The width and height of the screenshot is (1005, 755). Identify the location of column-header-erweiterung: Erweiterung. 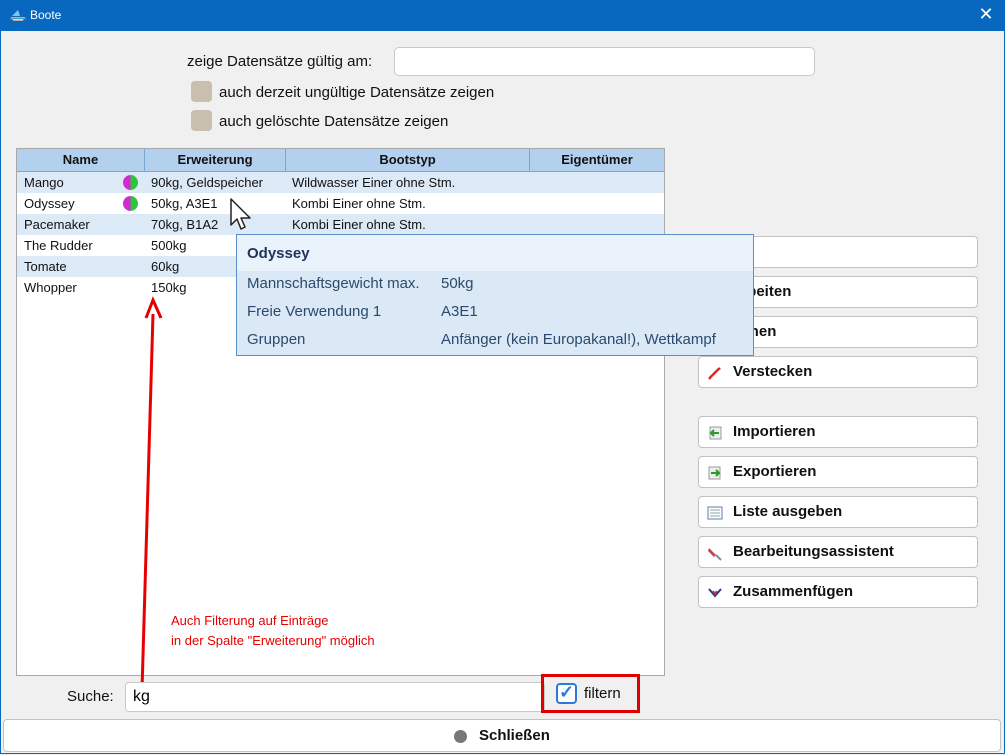
(215, 160).